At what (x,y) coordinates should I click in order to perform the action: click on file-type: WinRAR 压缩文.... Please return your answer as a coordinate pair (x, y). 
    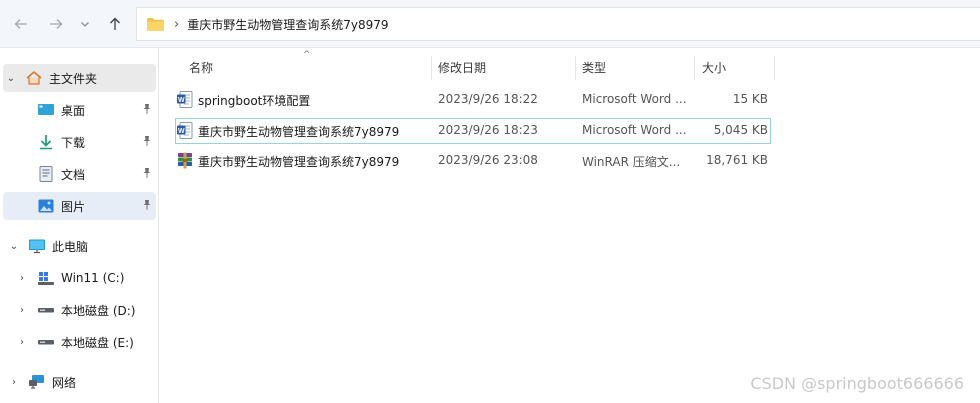
    Looking at the image, I should click on (631, 162).